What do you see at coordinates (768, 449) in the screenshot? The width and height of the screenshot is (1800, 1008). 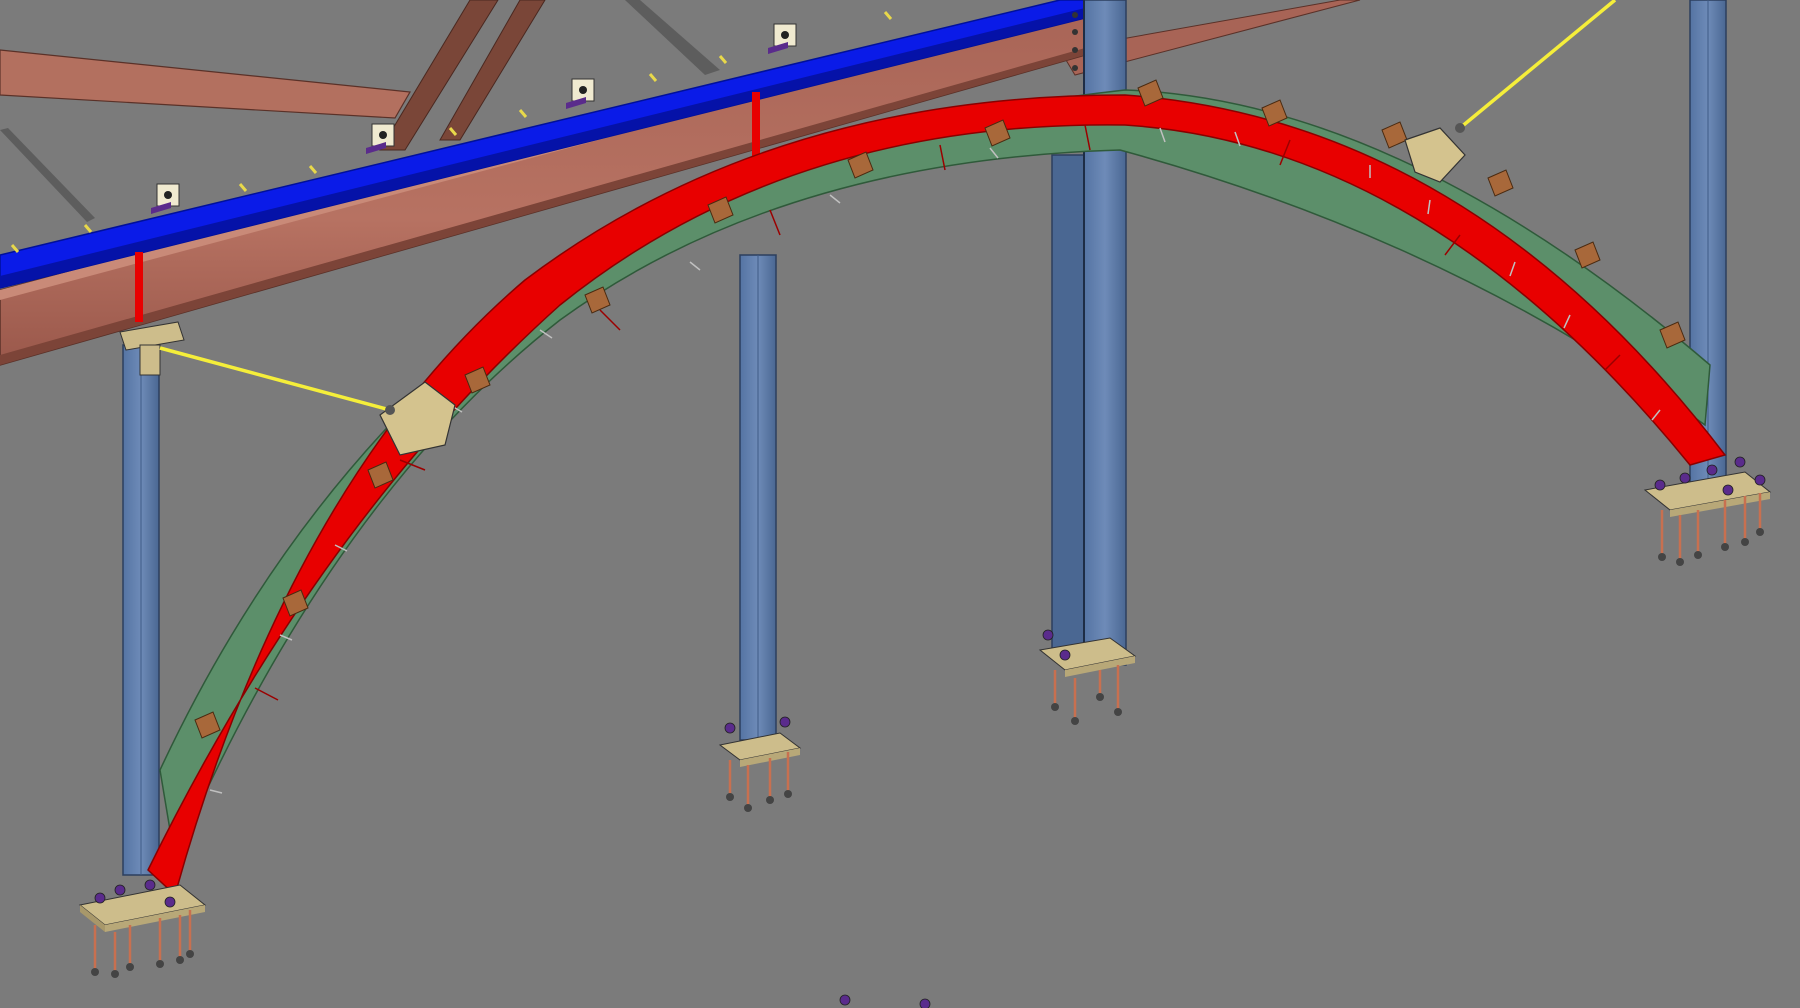 I see `column-center-left` at bounding box center [768, 449].